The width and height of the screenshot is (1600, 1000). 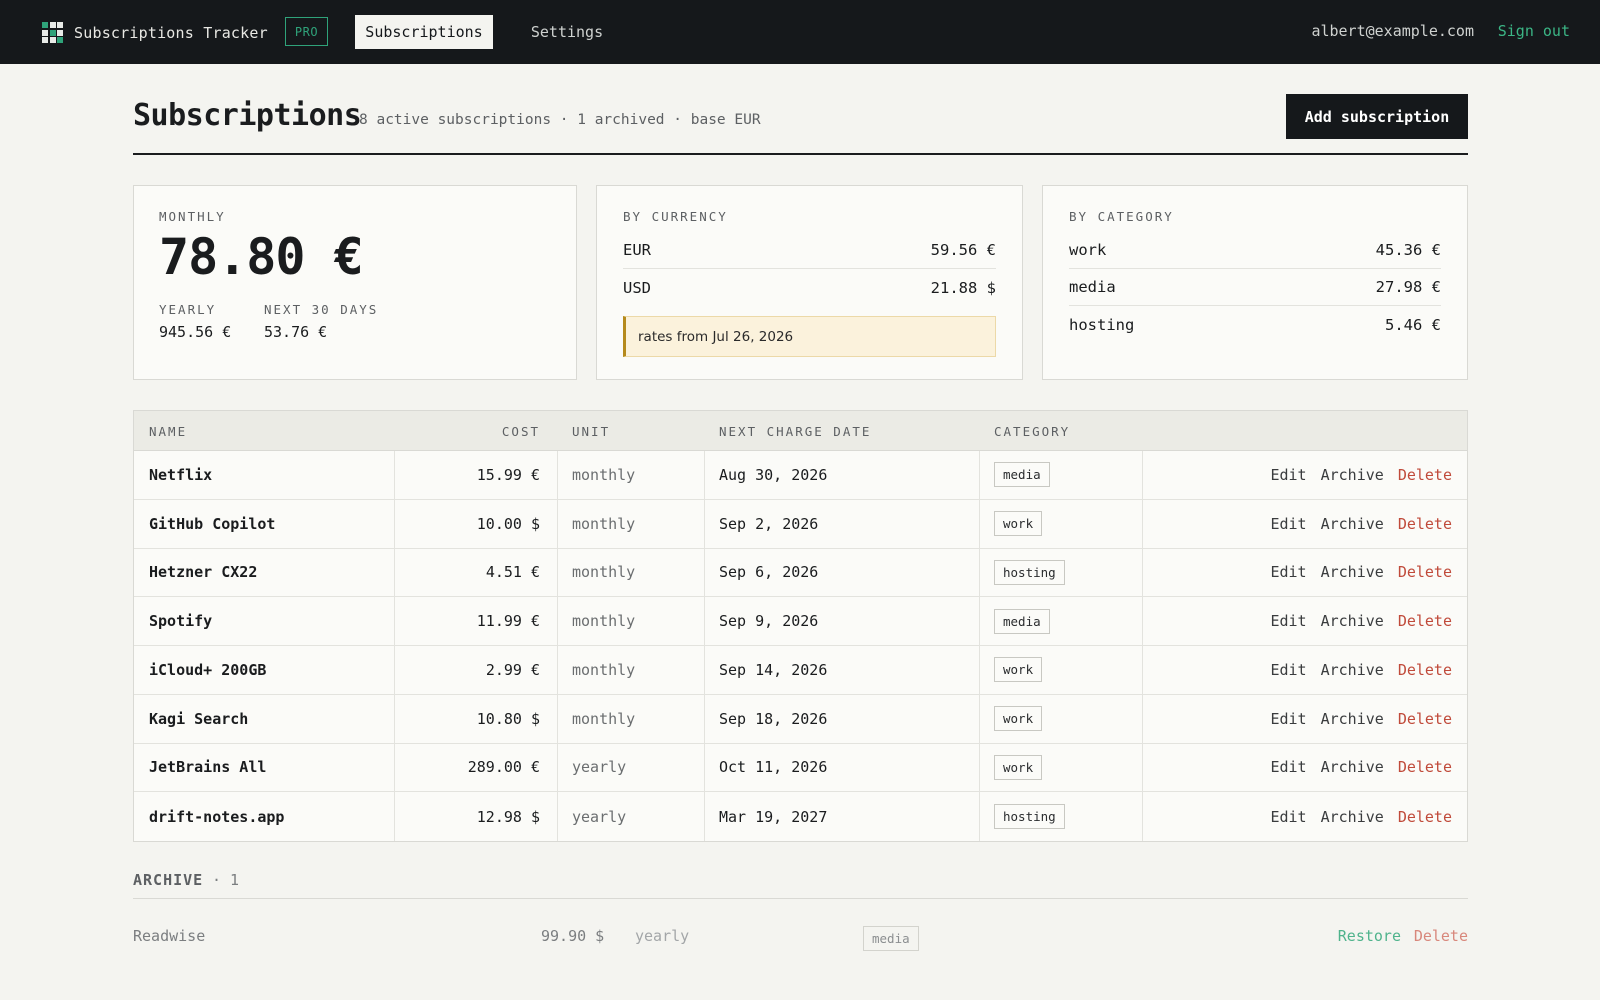 I want to click on archive-item-category-tag: media, so click(x=891, y=938).